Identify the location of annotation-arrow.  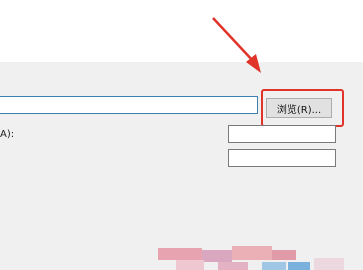
(236, 45).